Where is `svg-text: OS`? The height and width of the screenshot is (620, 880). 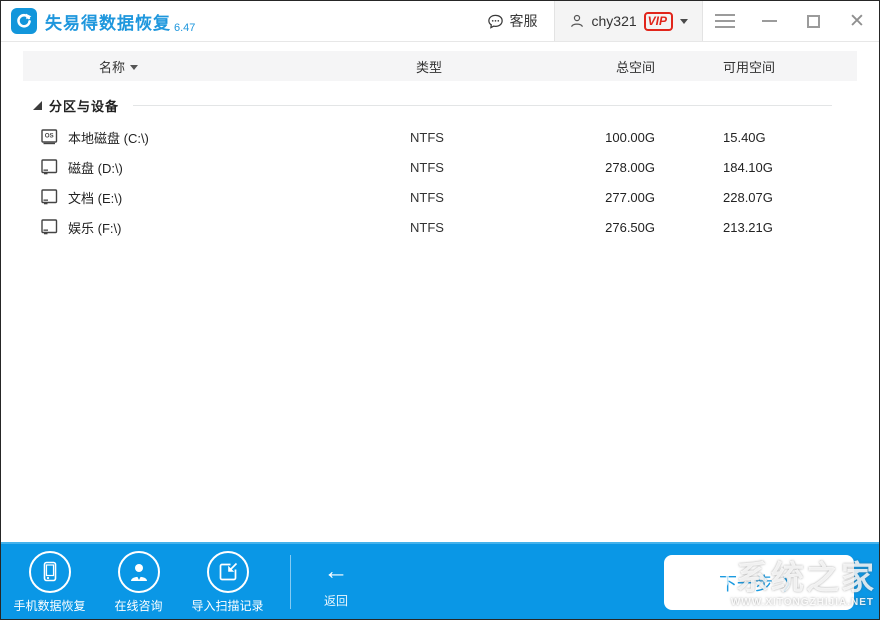 svg-text: OS is located at coordinates (49, 136).